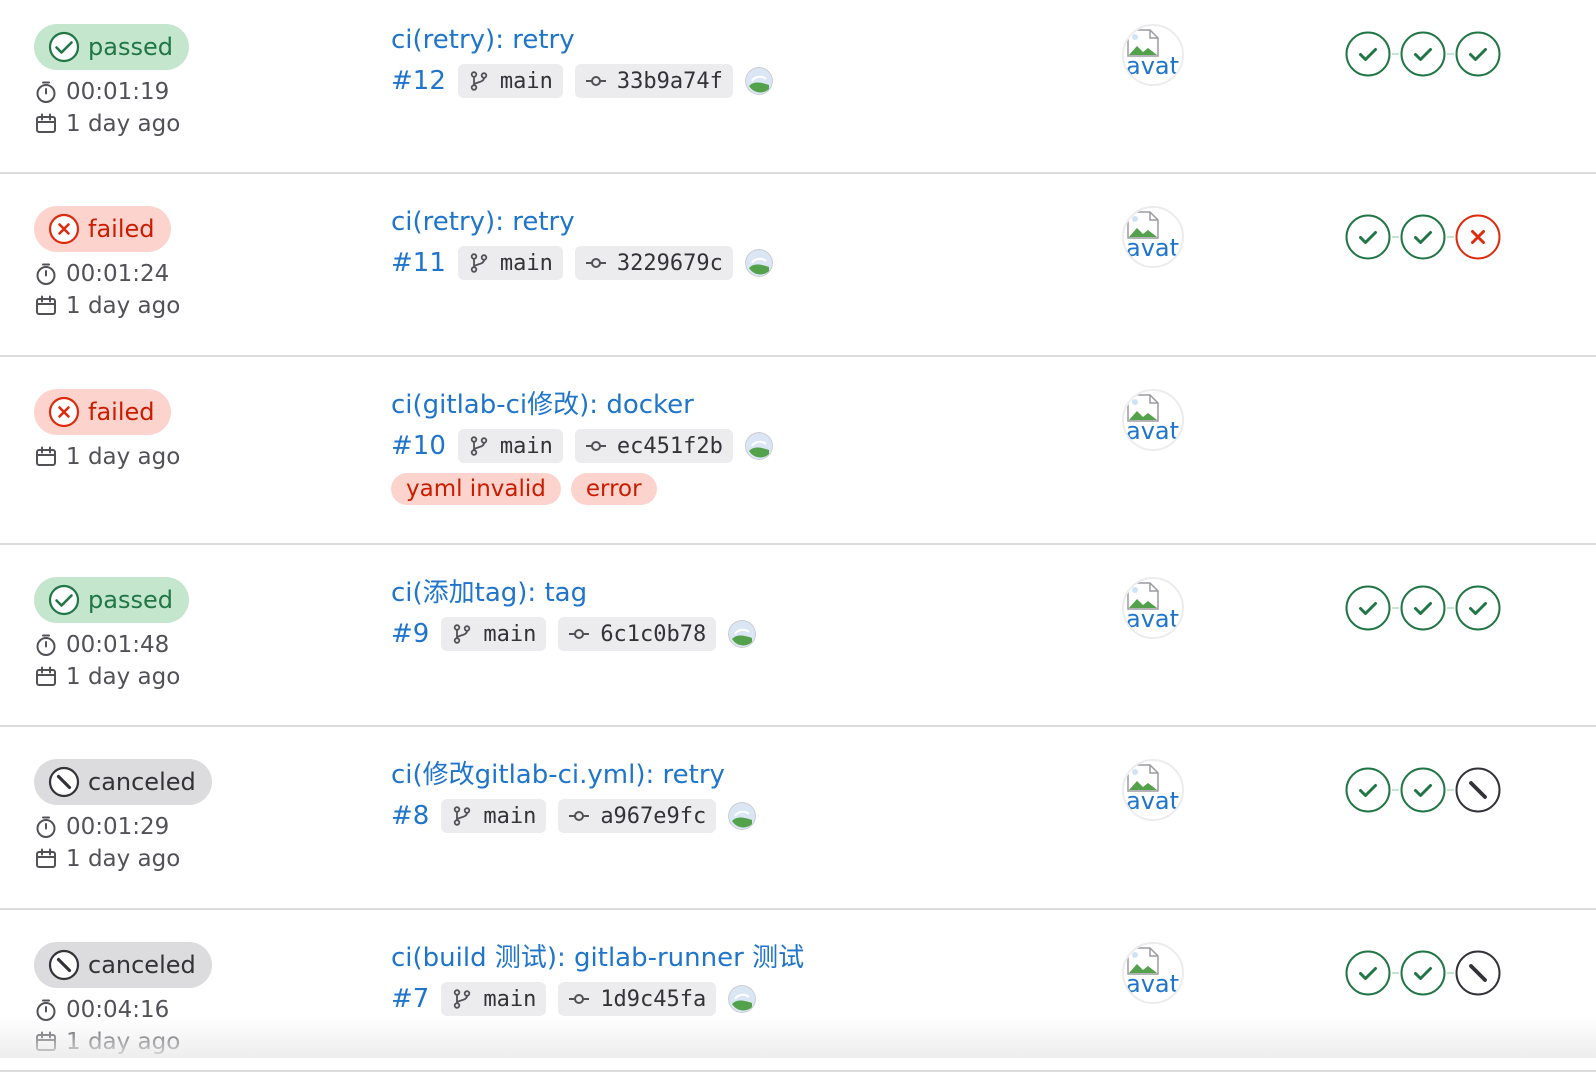 Image resolution: width=1596 pixels, height=1072 pixels. I want to click on pipeline-id-link: #9, so click(410, 634).